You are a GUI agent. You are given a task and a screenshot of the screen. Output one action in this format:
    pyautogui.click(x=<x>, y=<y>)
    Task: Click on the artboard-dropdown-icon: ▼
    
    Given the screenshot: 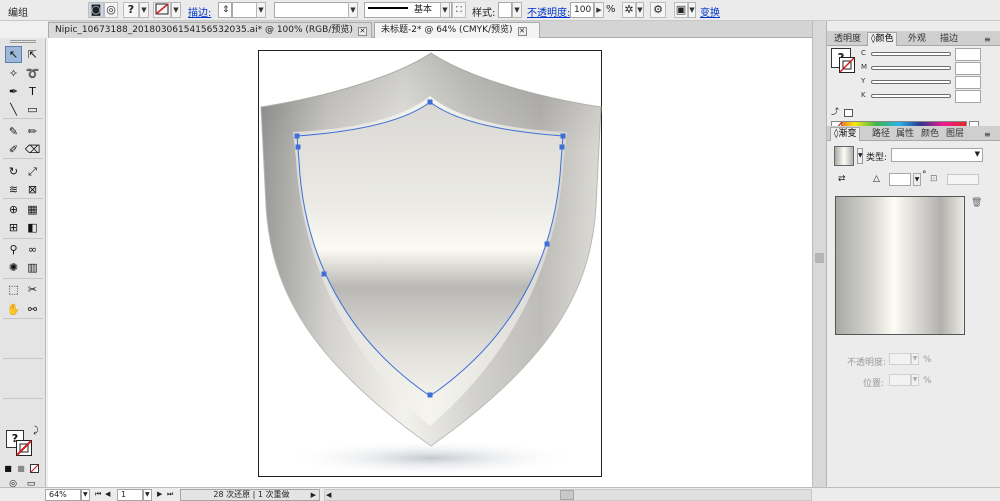 What is the action you would take?
    pyautogui.click(x=147, y=495)
    